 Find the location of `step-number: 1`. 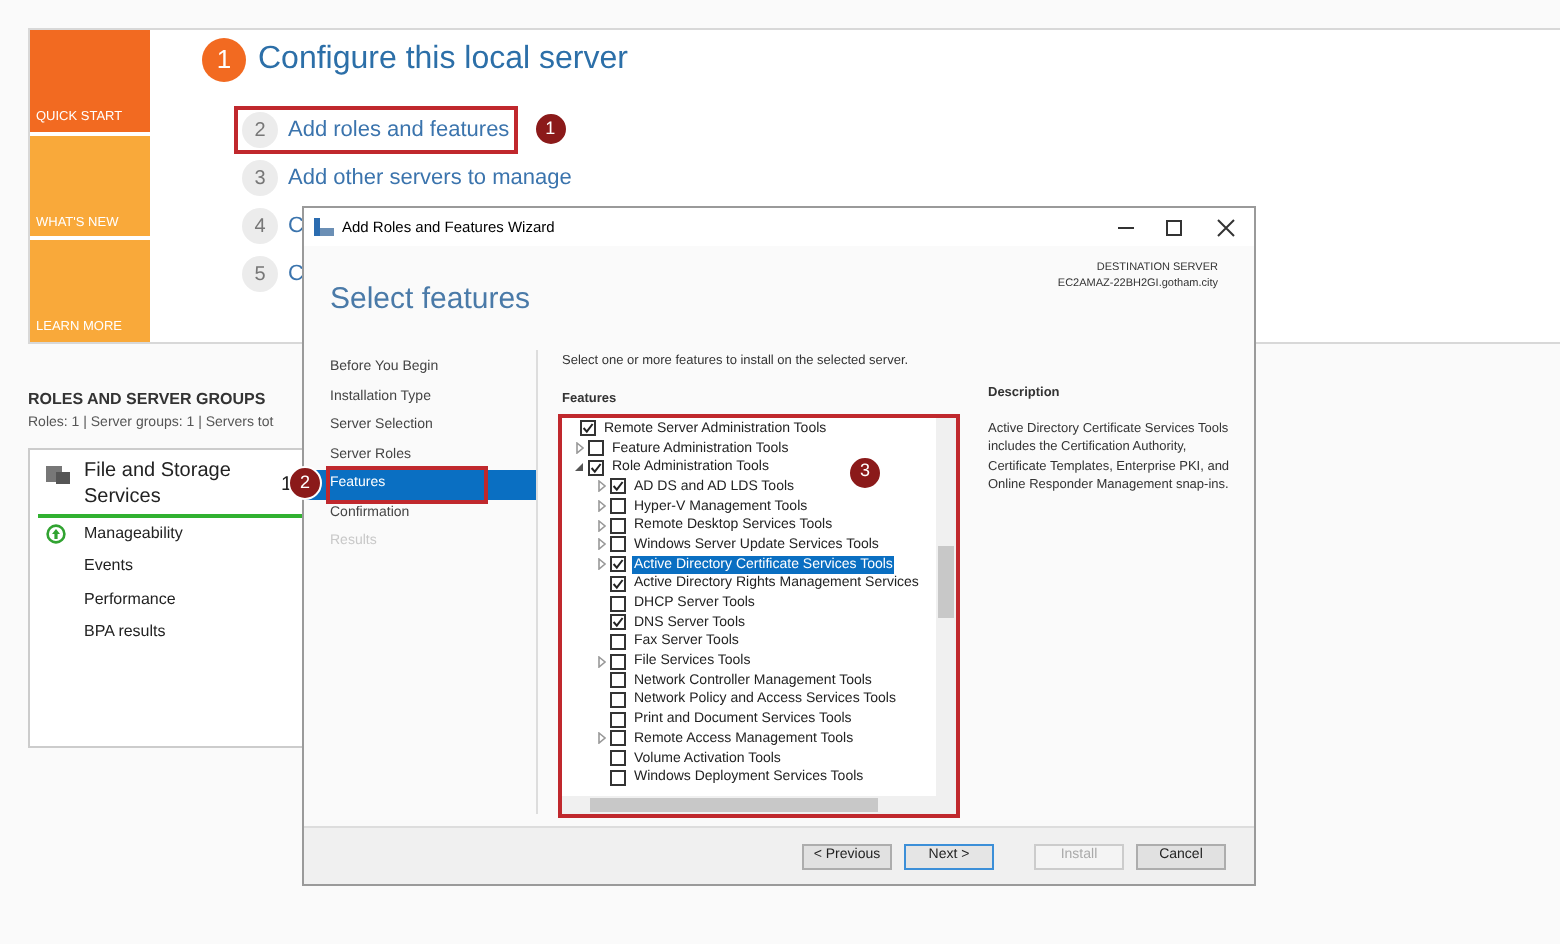

step-number: 1 is located at coordinates (224, 60).